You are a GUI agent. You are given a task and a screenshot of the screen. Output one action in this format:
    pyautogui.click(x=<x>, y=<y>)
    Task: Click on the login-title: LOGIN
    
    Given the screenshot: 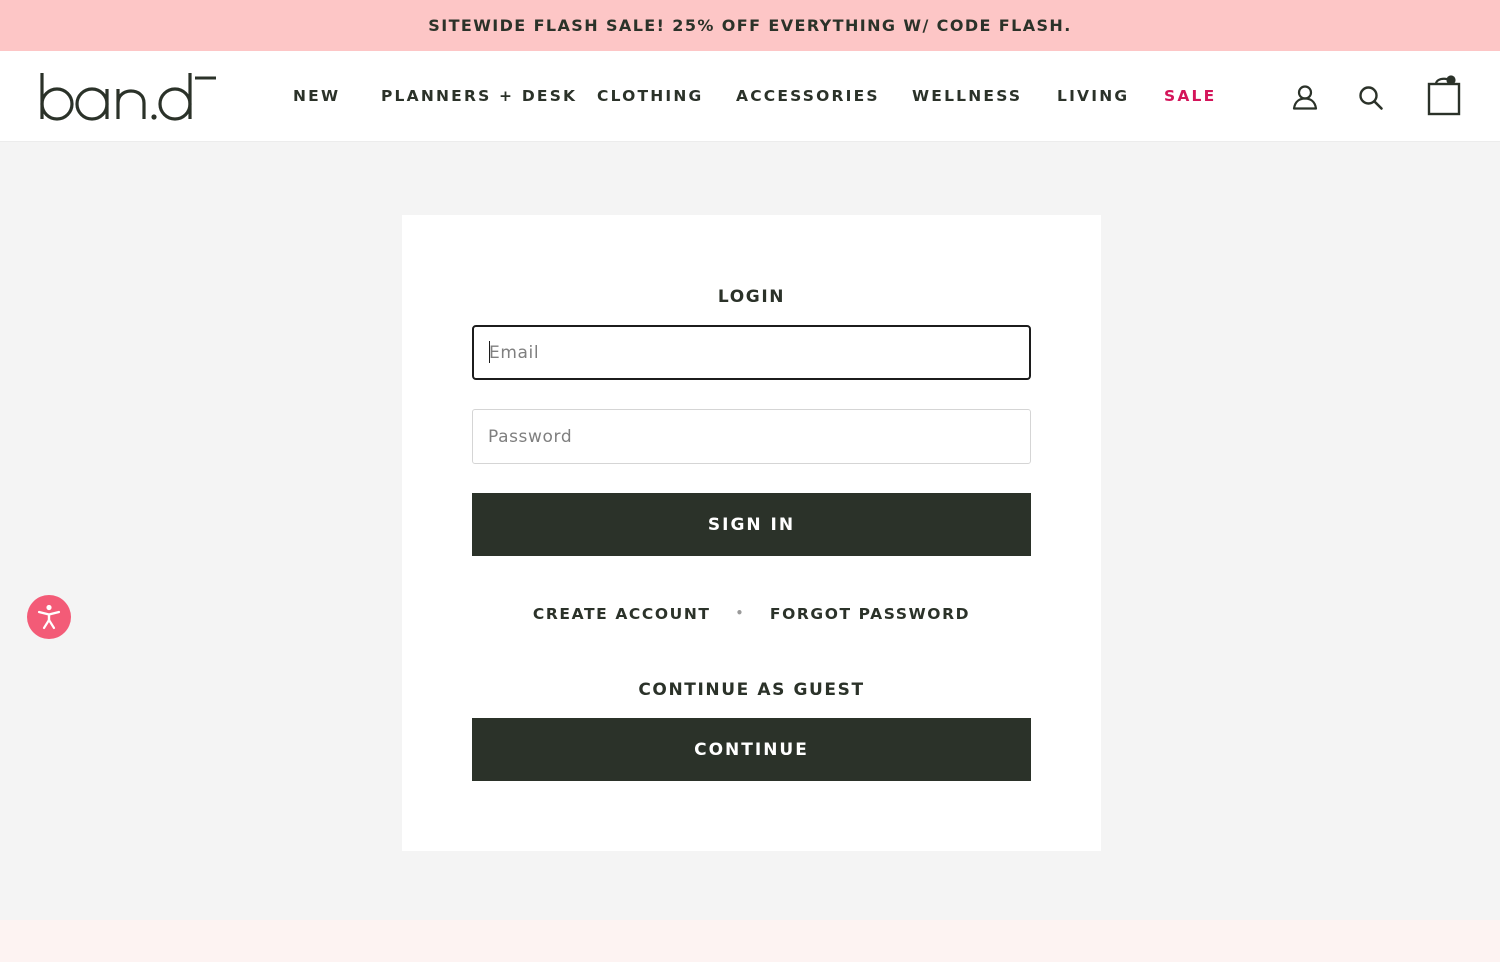 What is the action you would take?
    pyautogui.click(x=751, y=297)
    